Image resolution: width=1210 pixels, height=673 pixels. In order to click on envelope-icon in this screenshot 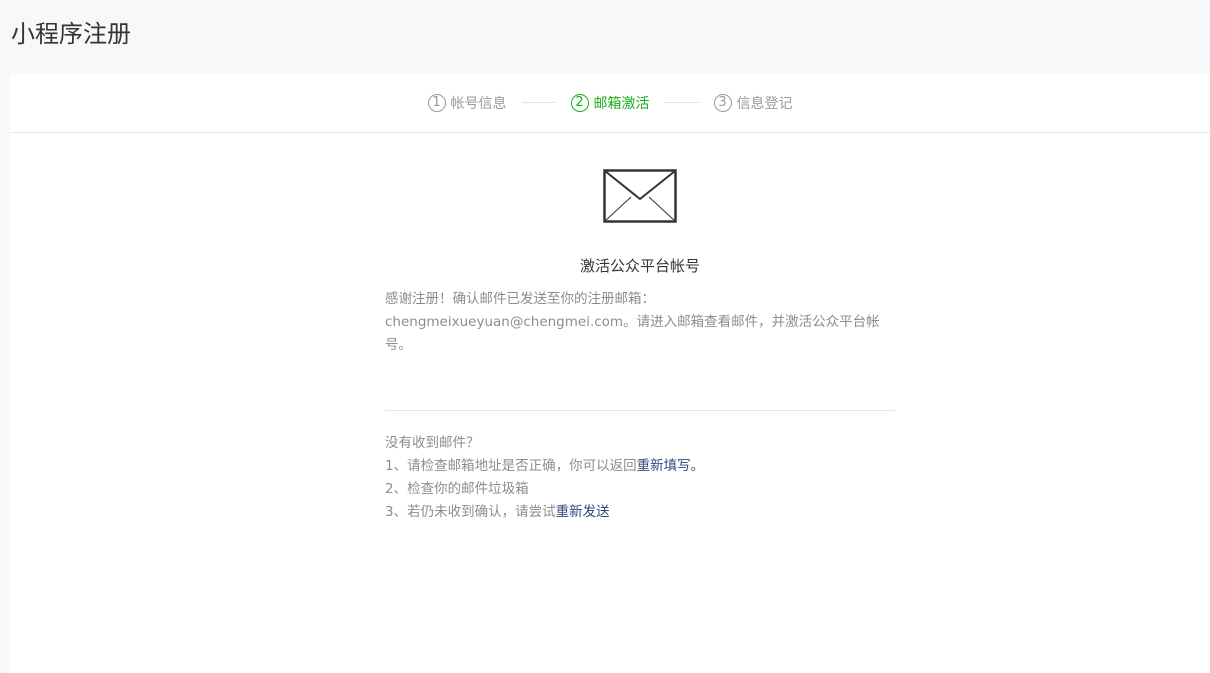, I will do `click(640, 196)`.